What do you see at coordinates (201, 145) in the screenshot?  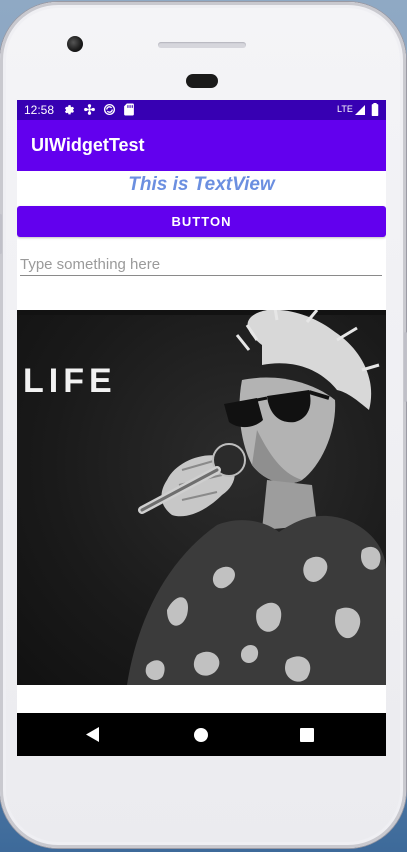 I see `app-bar: UIWidgetTest` at bounding box center [201, 145].